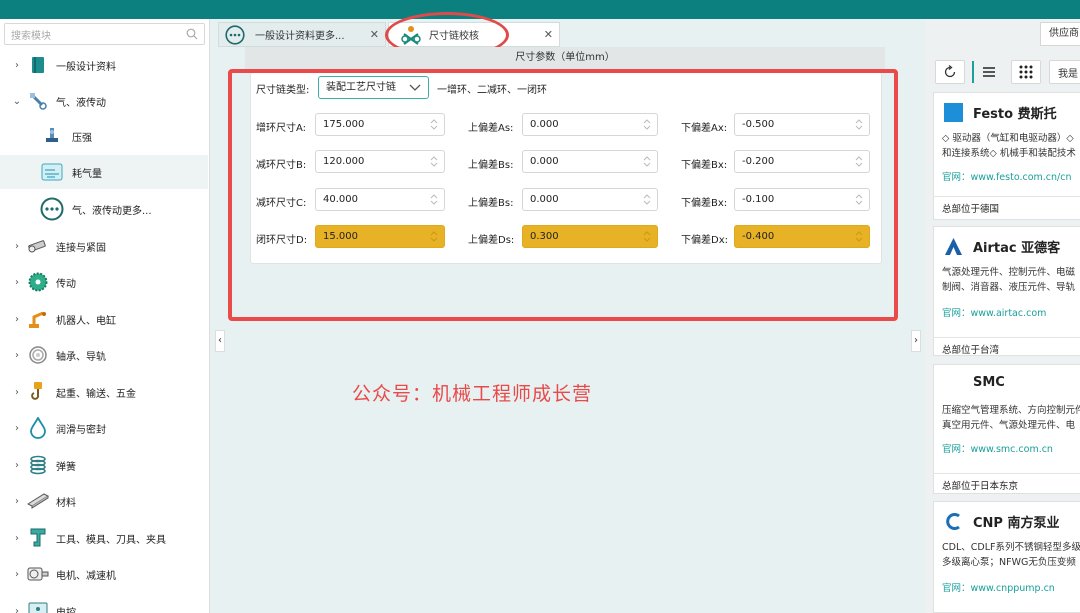 The width and height of the screenshot is (1080, 613). Describe the element at coordinates (540, 9) in the screenshot. I see `title-bar` at that location.